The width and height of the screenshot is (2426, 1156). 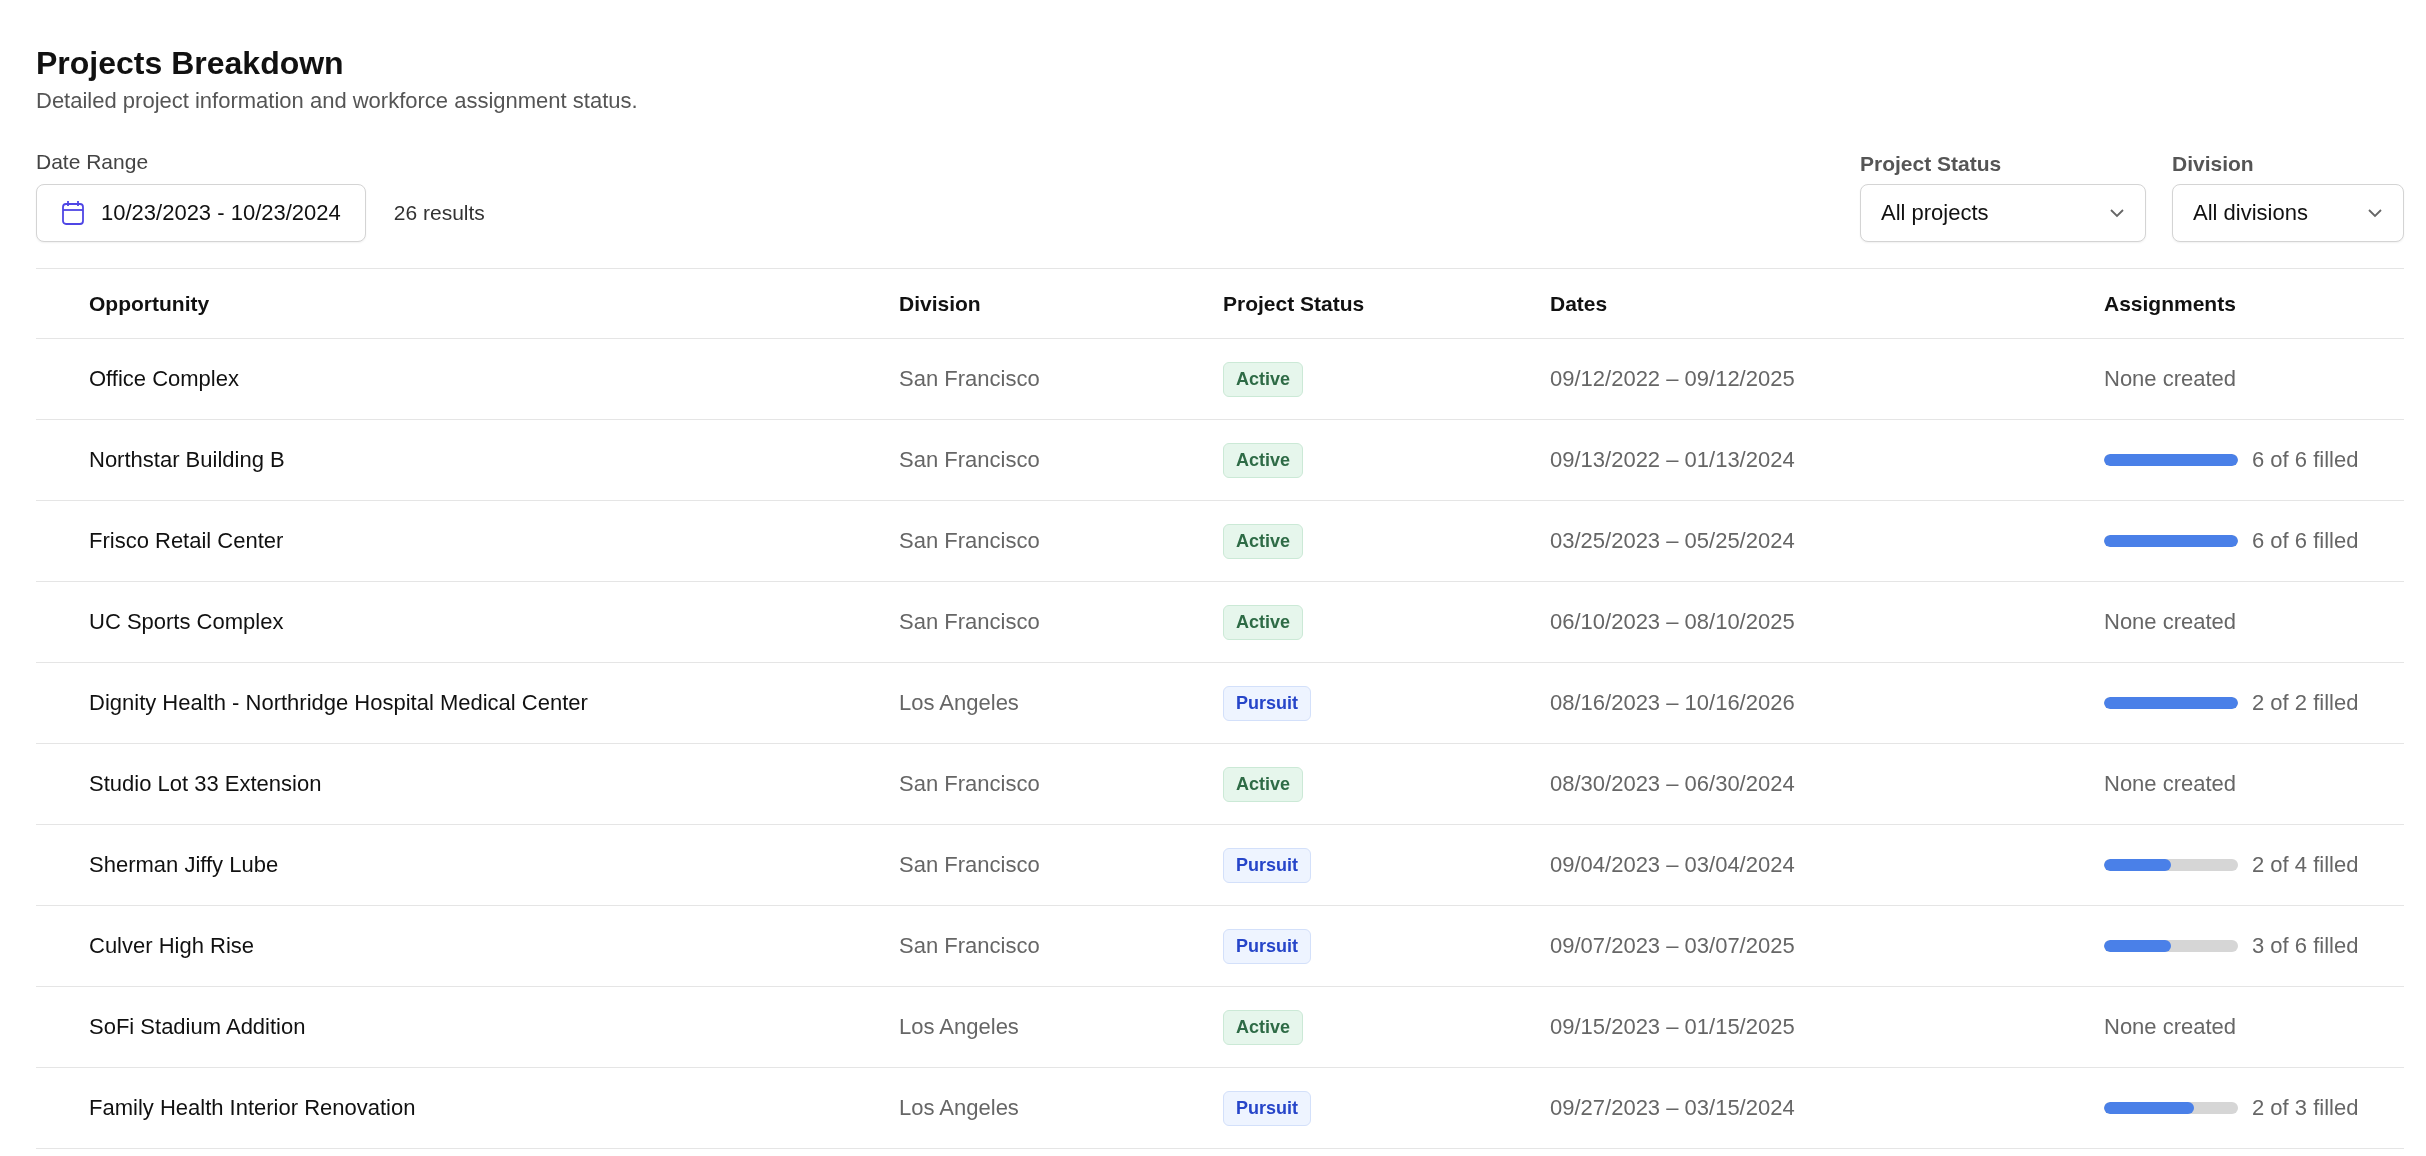 I want to click on filter-label: Division, so click(x=2213, y=164).